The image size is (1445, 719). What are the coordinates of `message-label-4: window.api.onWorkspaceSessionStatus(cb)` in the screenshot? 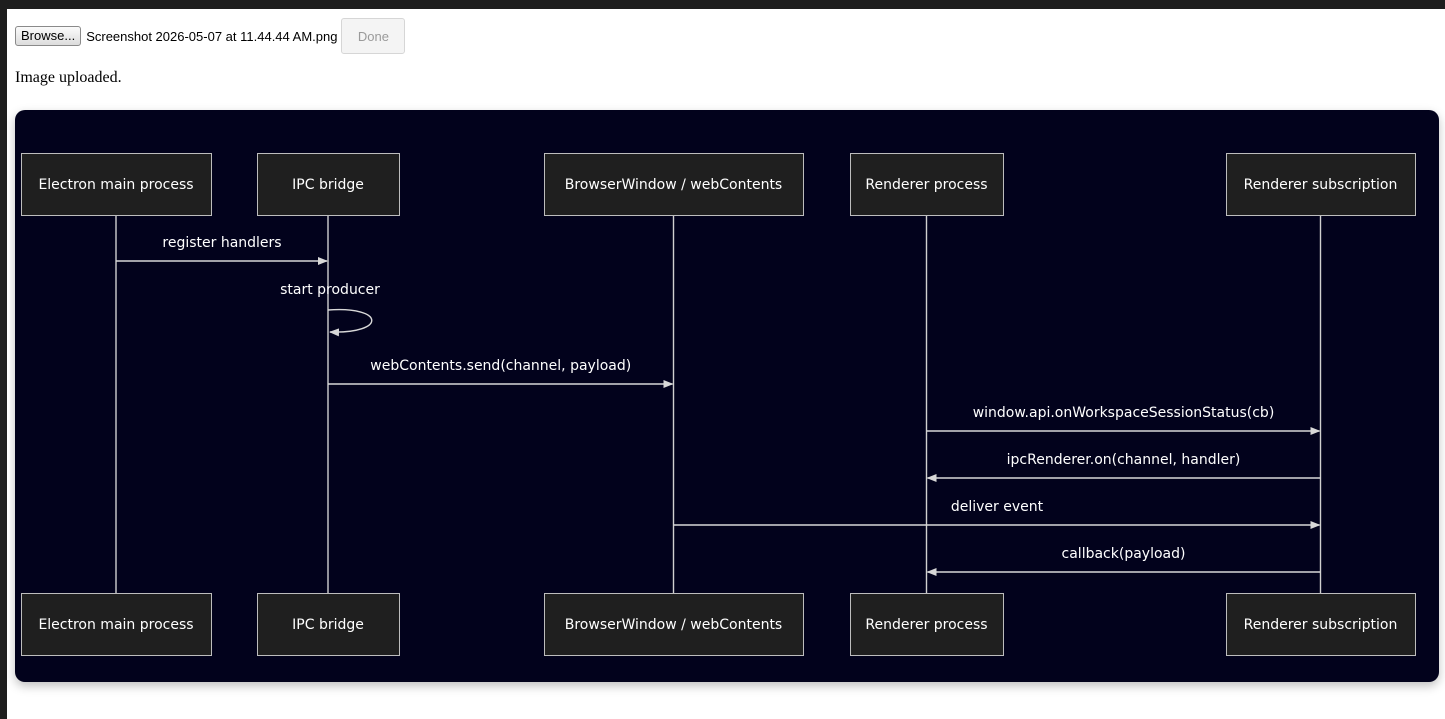 It's located at (1124, 413).